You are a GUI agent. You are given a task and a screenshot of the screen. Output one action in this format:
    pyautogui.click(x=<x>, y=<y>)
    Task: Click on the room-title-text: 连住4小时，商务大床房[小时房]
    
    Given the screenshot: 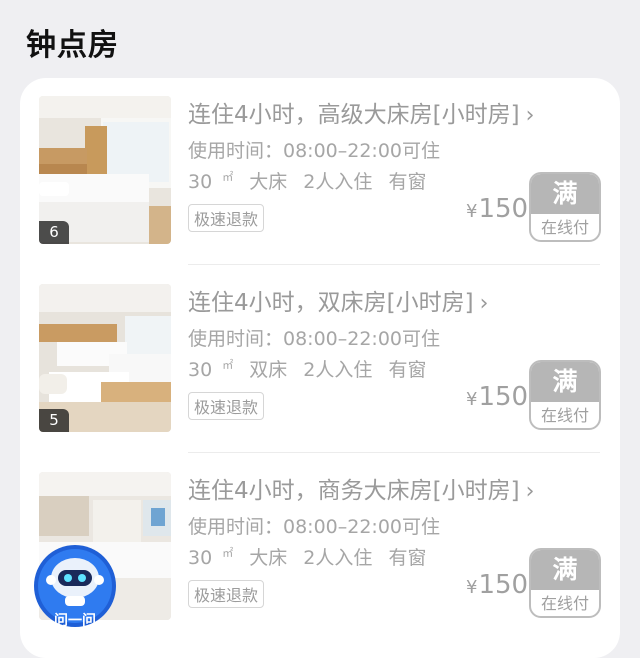 What is the action you would take?
    pyautogui.click(x=354, y=491)
    